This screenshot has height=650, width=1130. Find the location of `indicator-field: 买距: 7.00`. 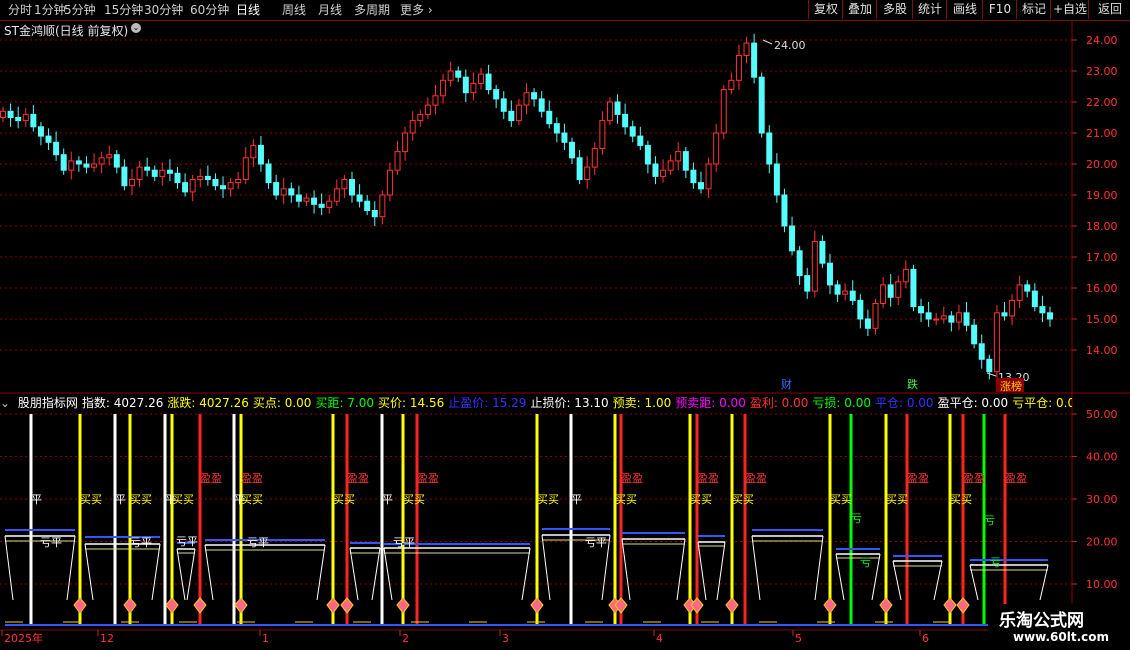

indicator-field: 买距: 7.00 is located at coordinates (345, 403).